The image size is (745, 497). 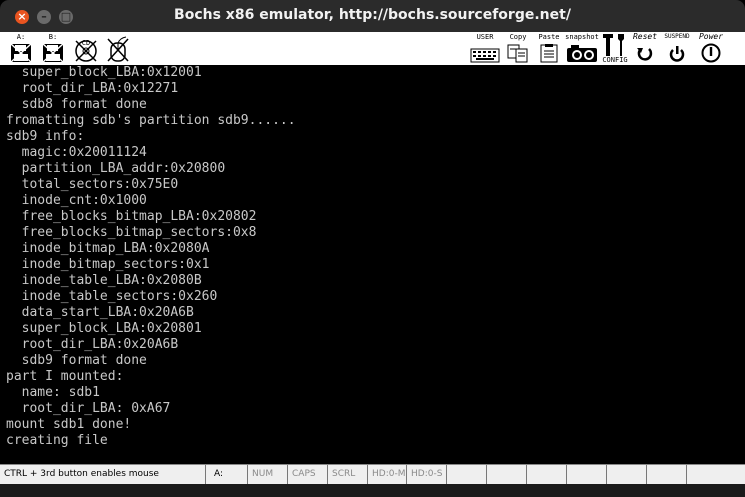 What do you see at coordinates (549, 53) in the screenshot?
I see `paste-icon` at bounding box center [549, 53].